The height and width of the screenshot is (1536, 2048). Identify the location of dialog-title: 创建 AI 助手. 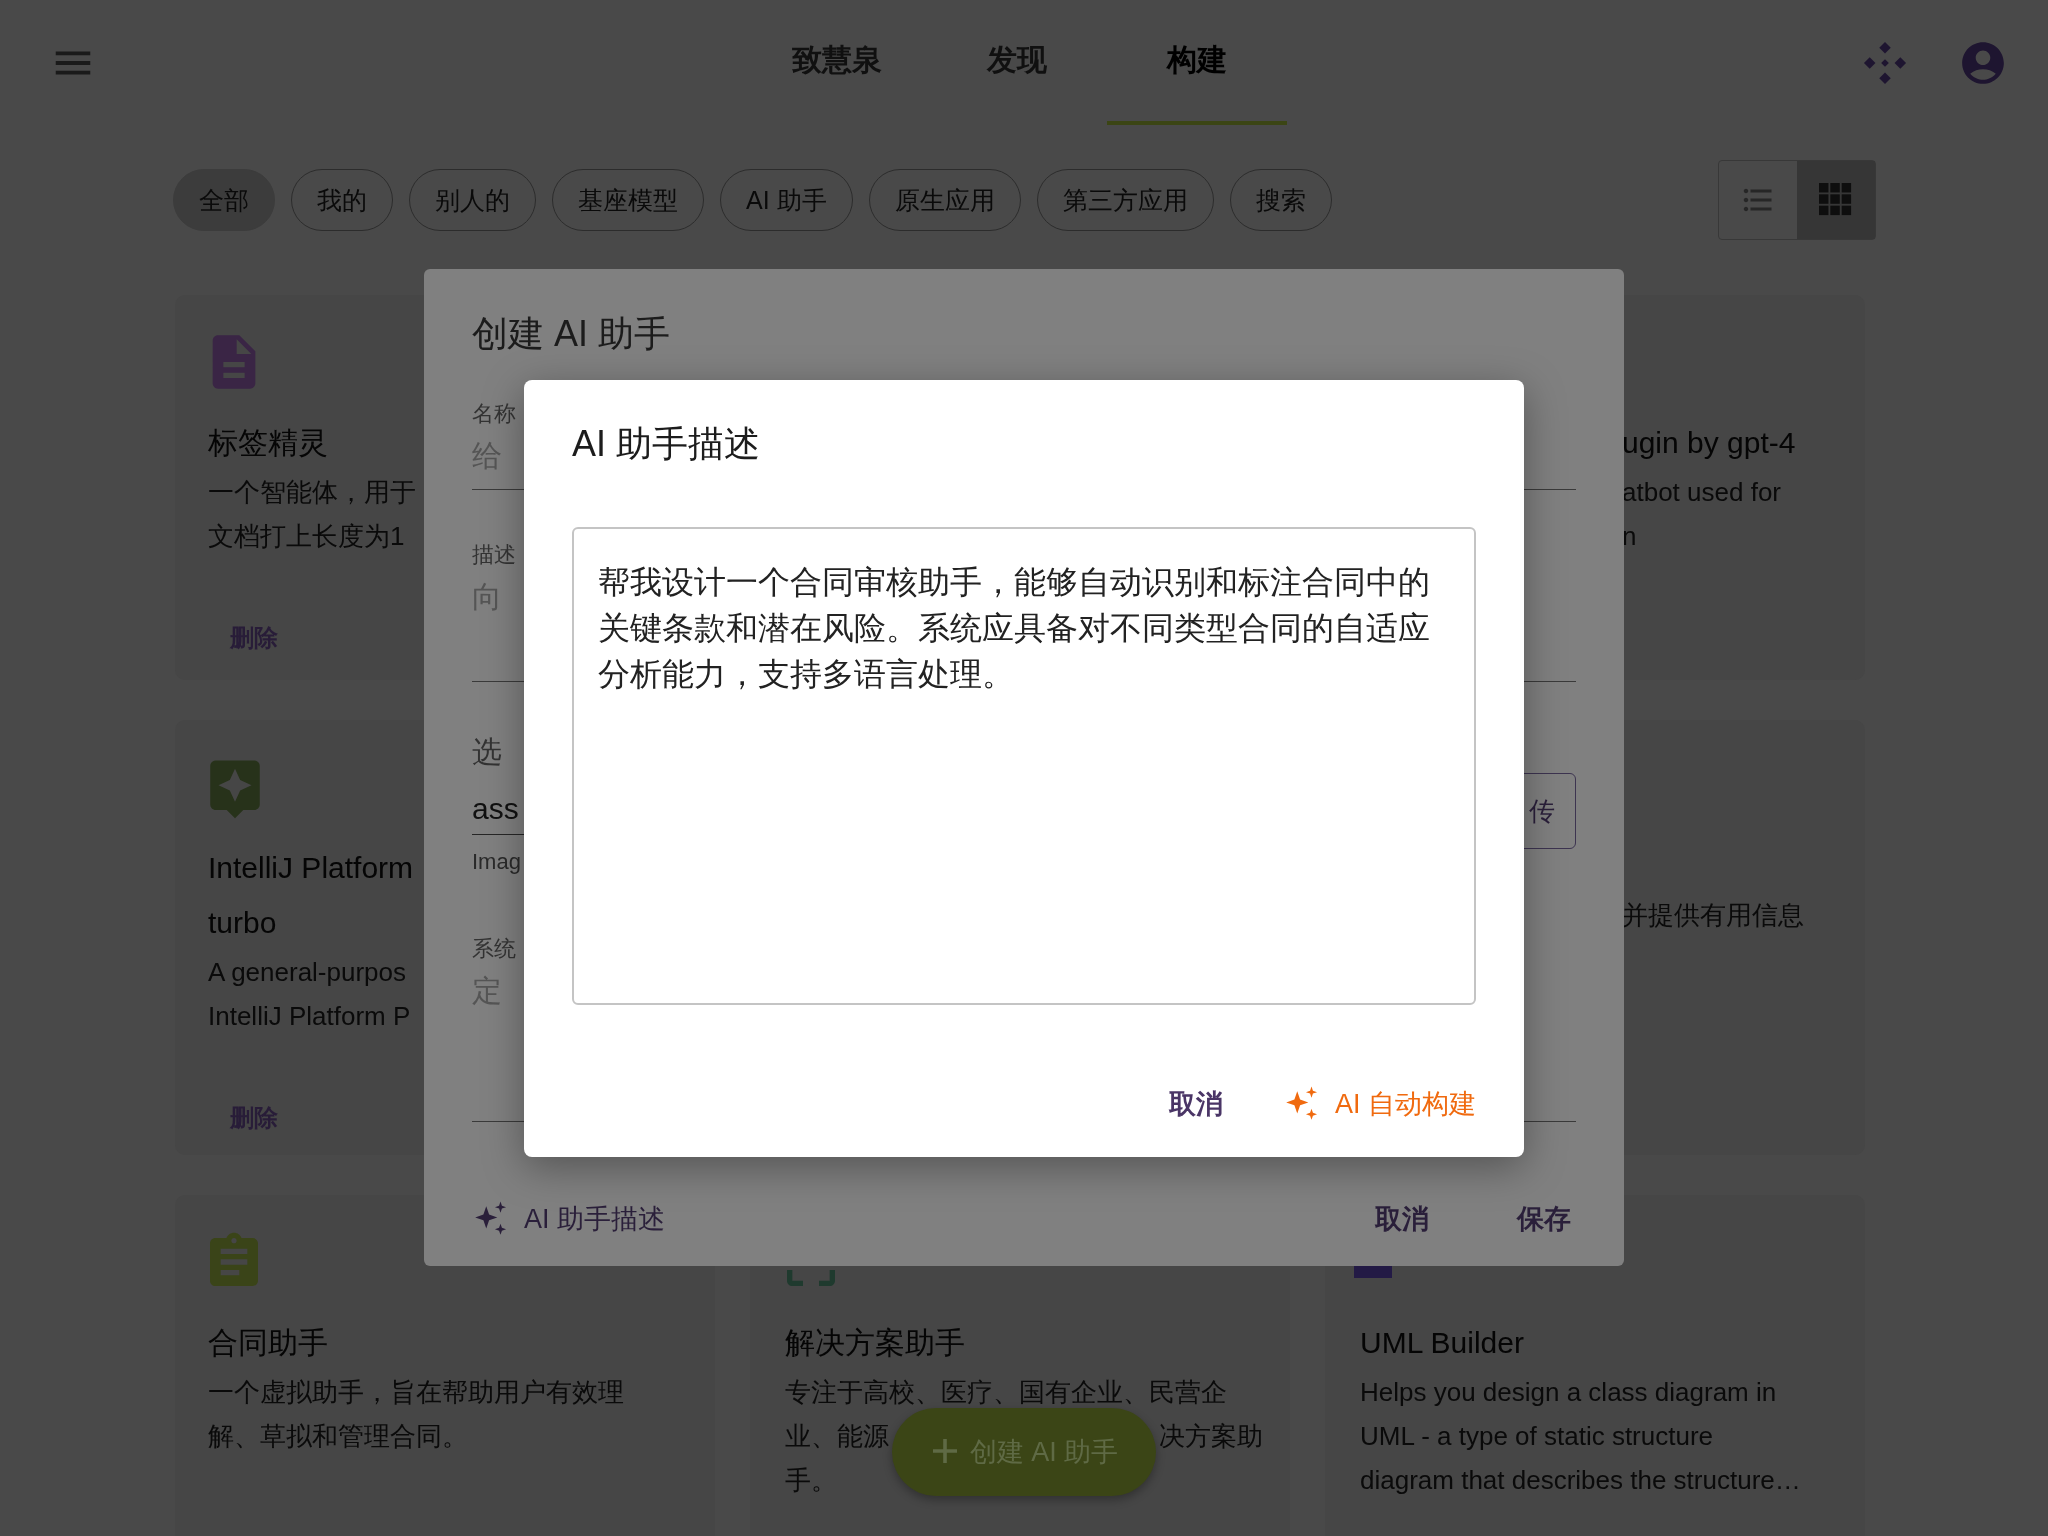
(572, 334).